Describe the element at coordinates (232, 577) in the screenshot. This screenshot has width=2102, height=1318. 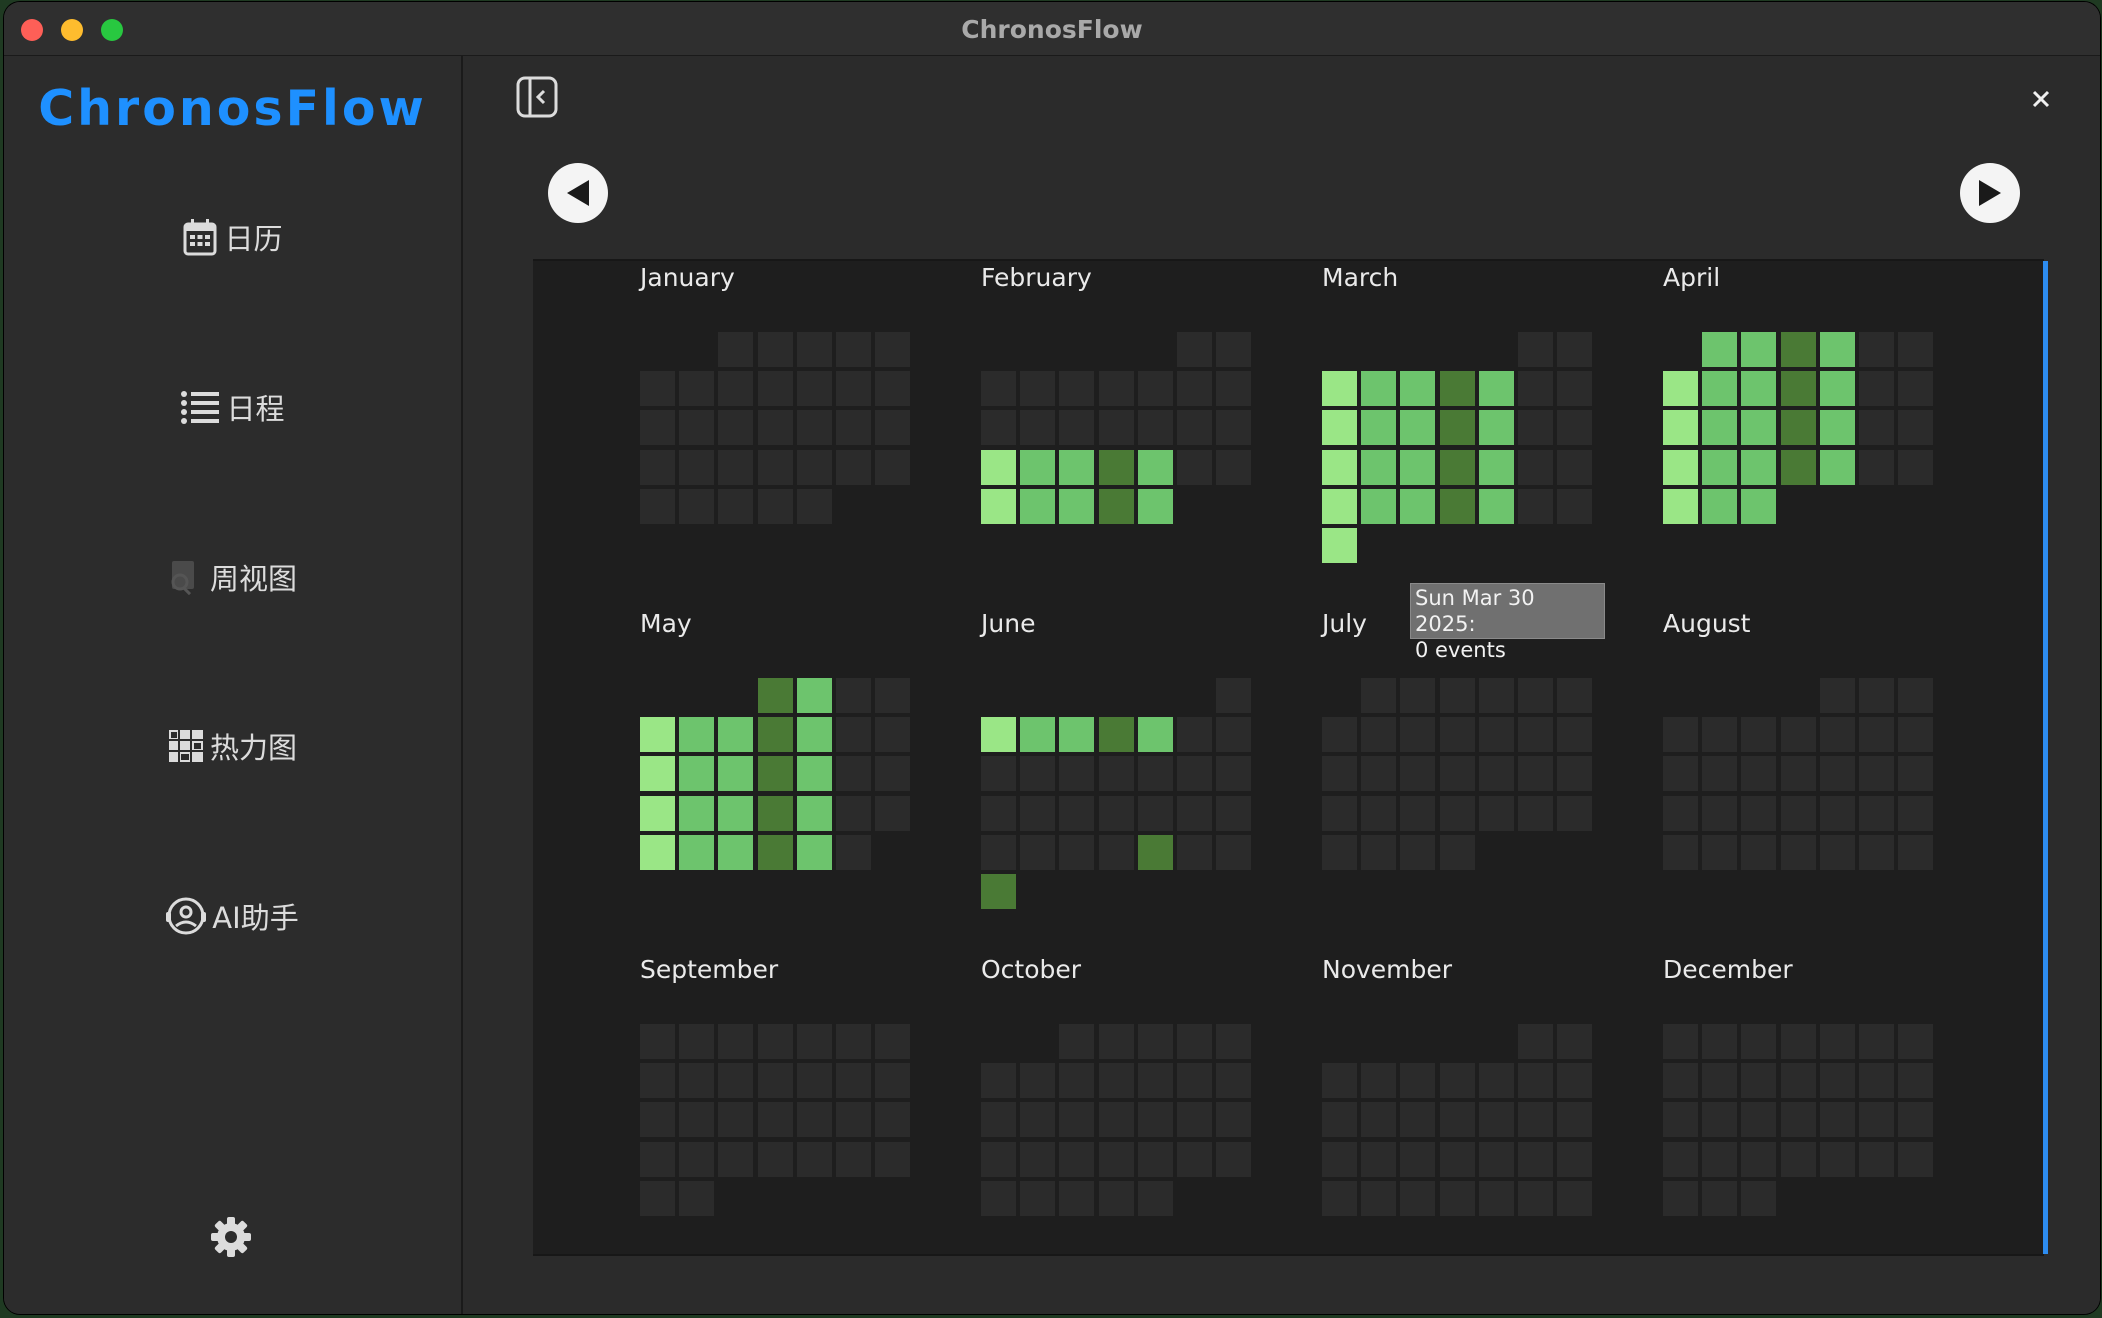
I see `sidebar-item-week-view: 周视图` at that location.